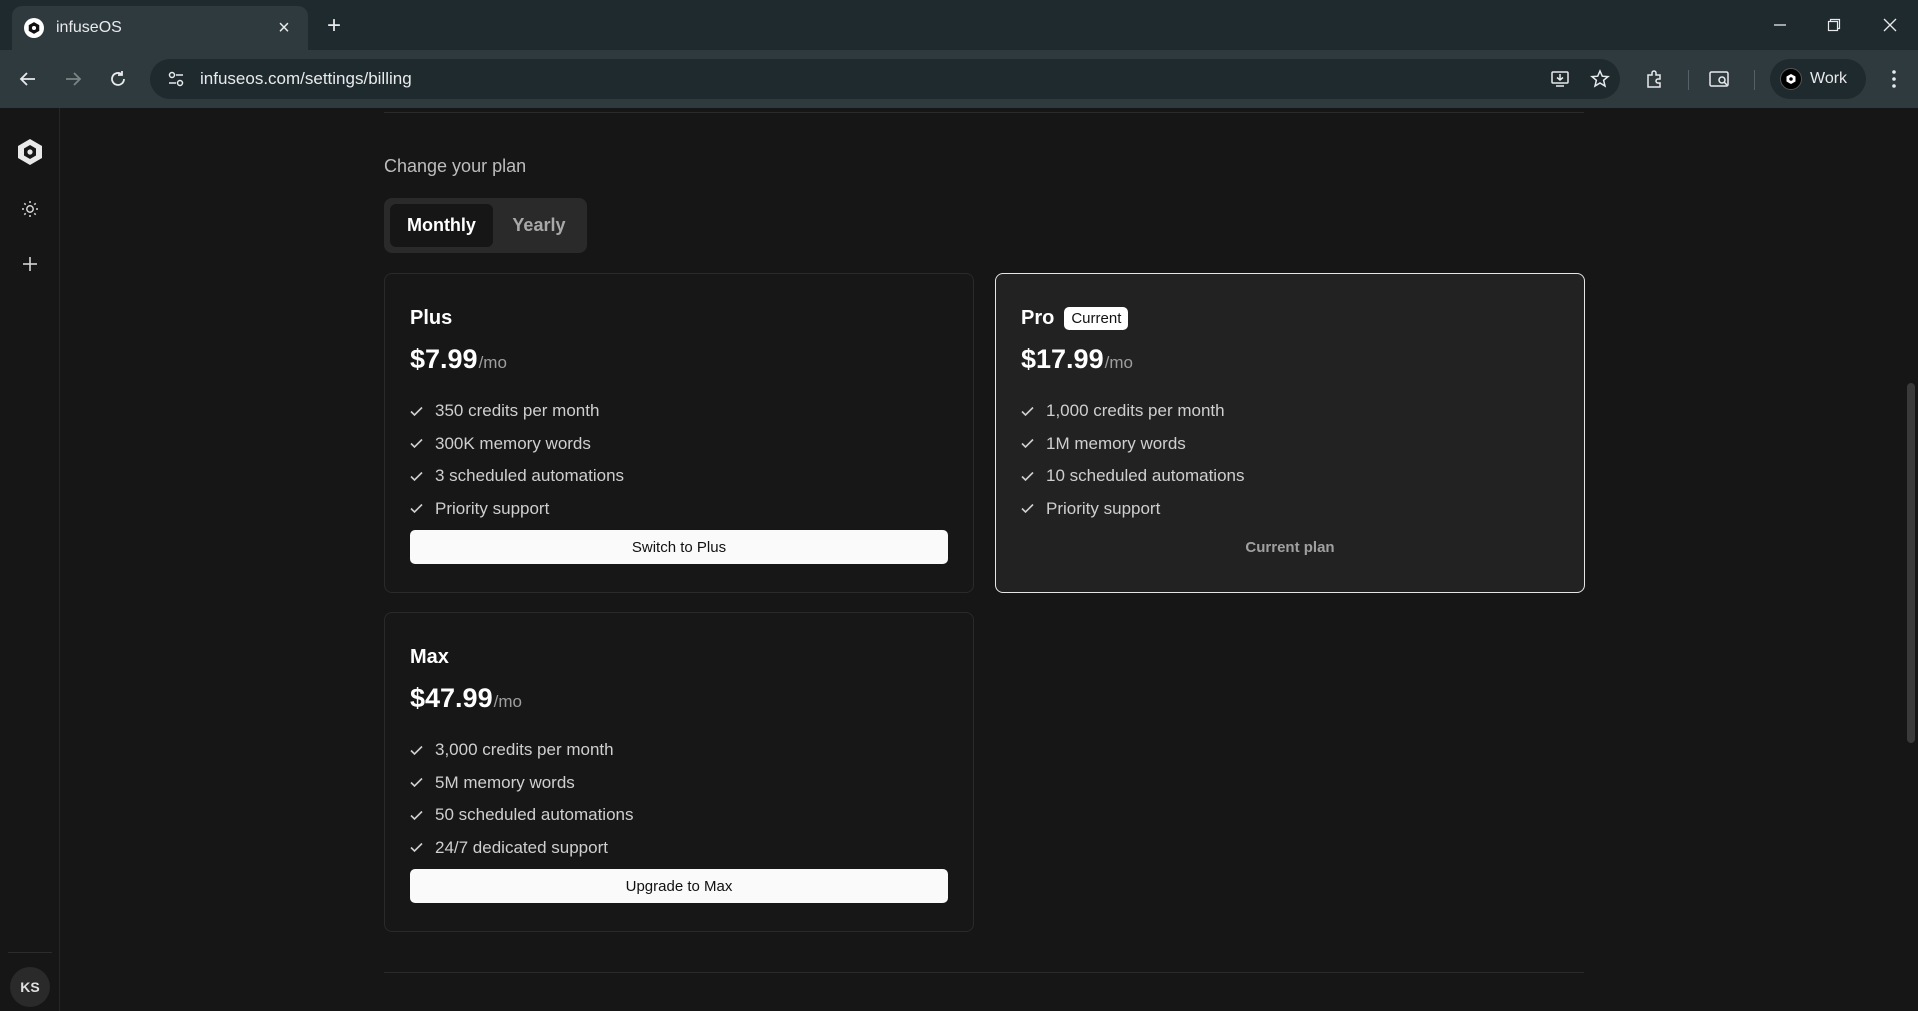 This screenshot has height=1011, width=1918. I want to click on page-heading: Change your plan, so click(455, 166).